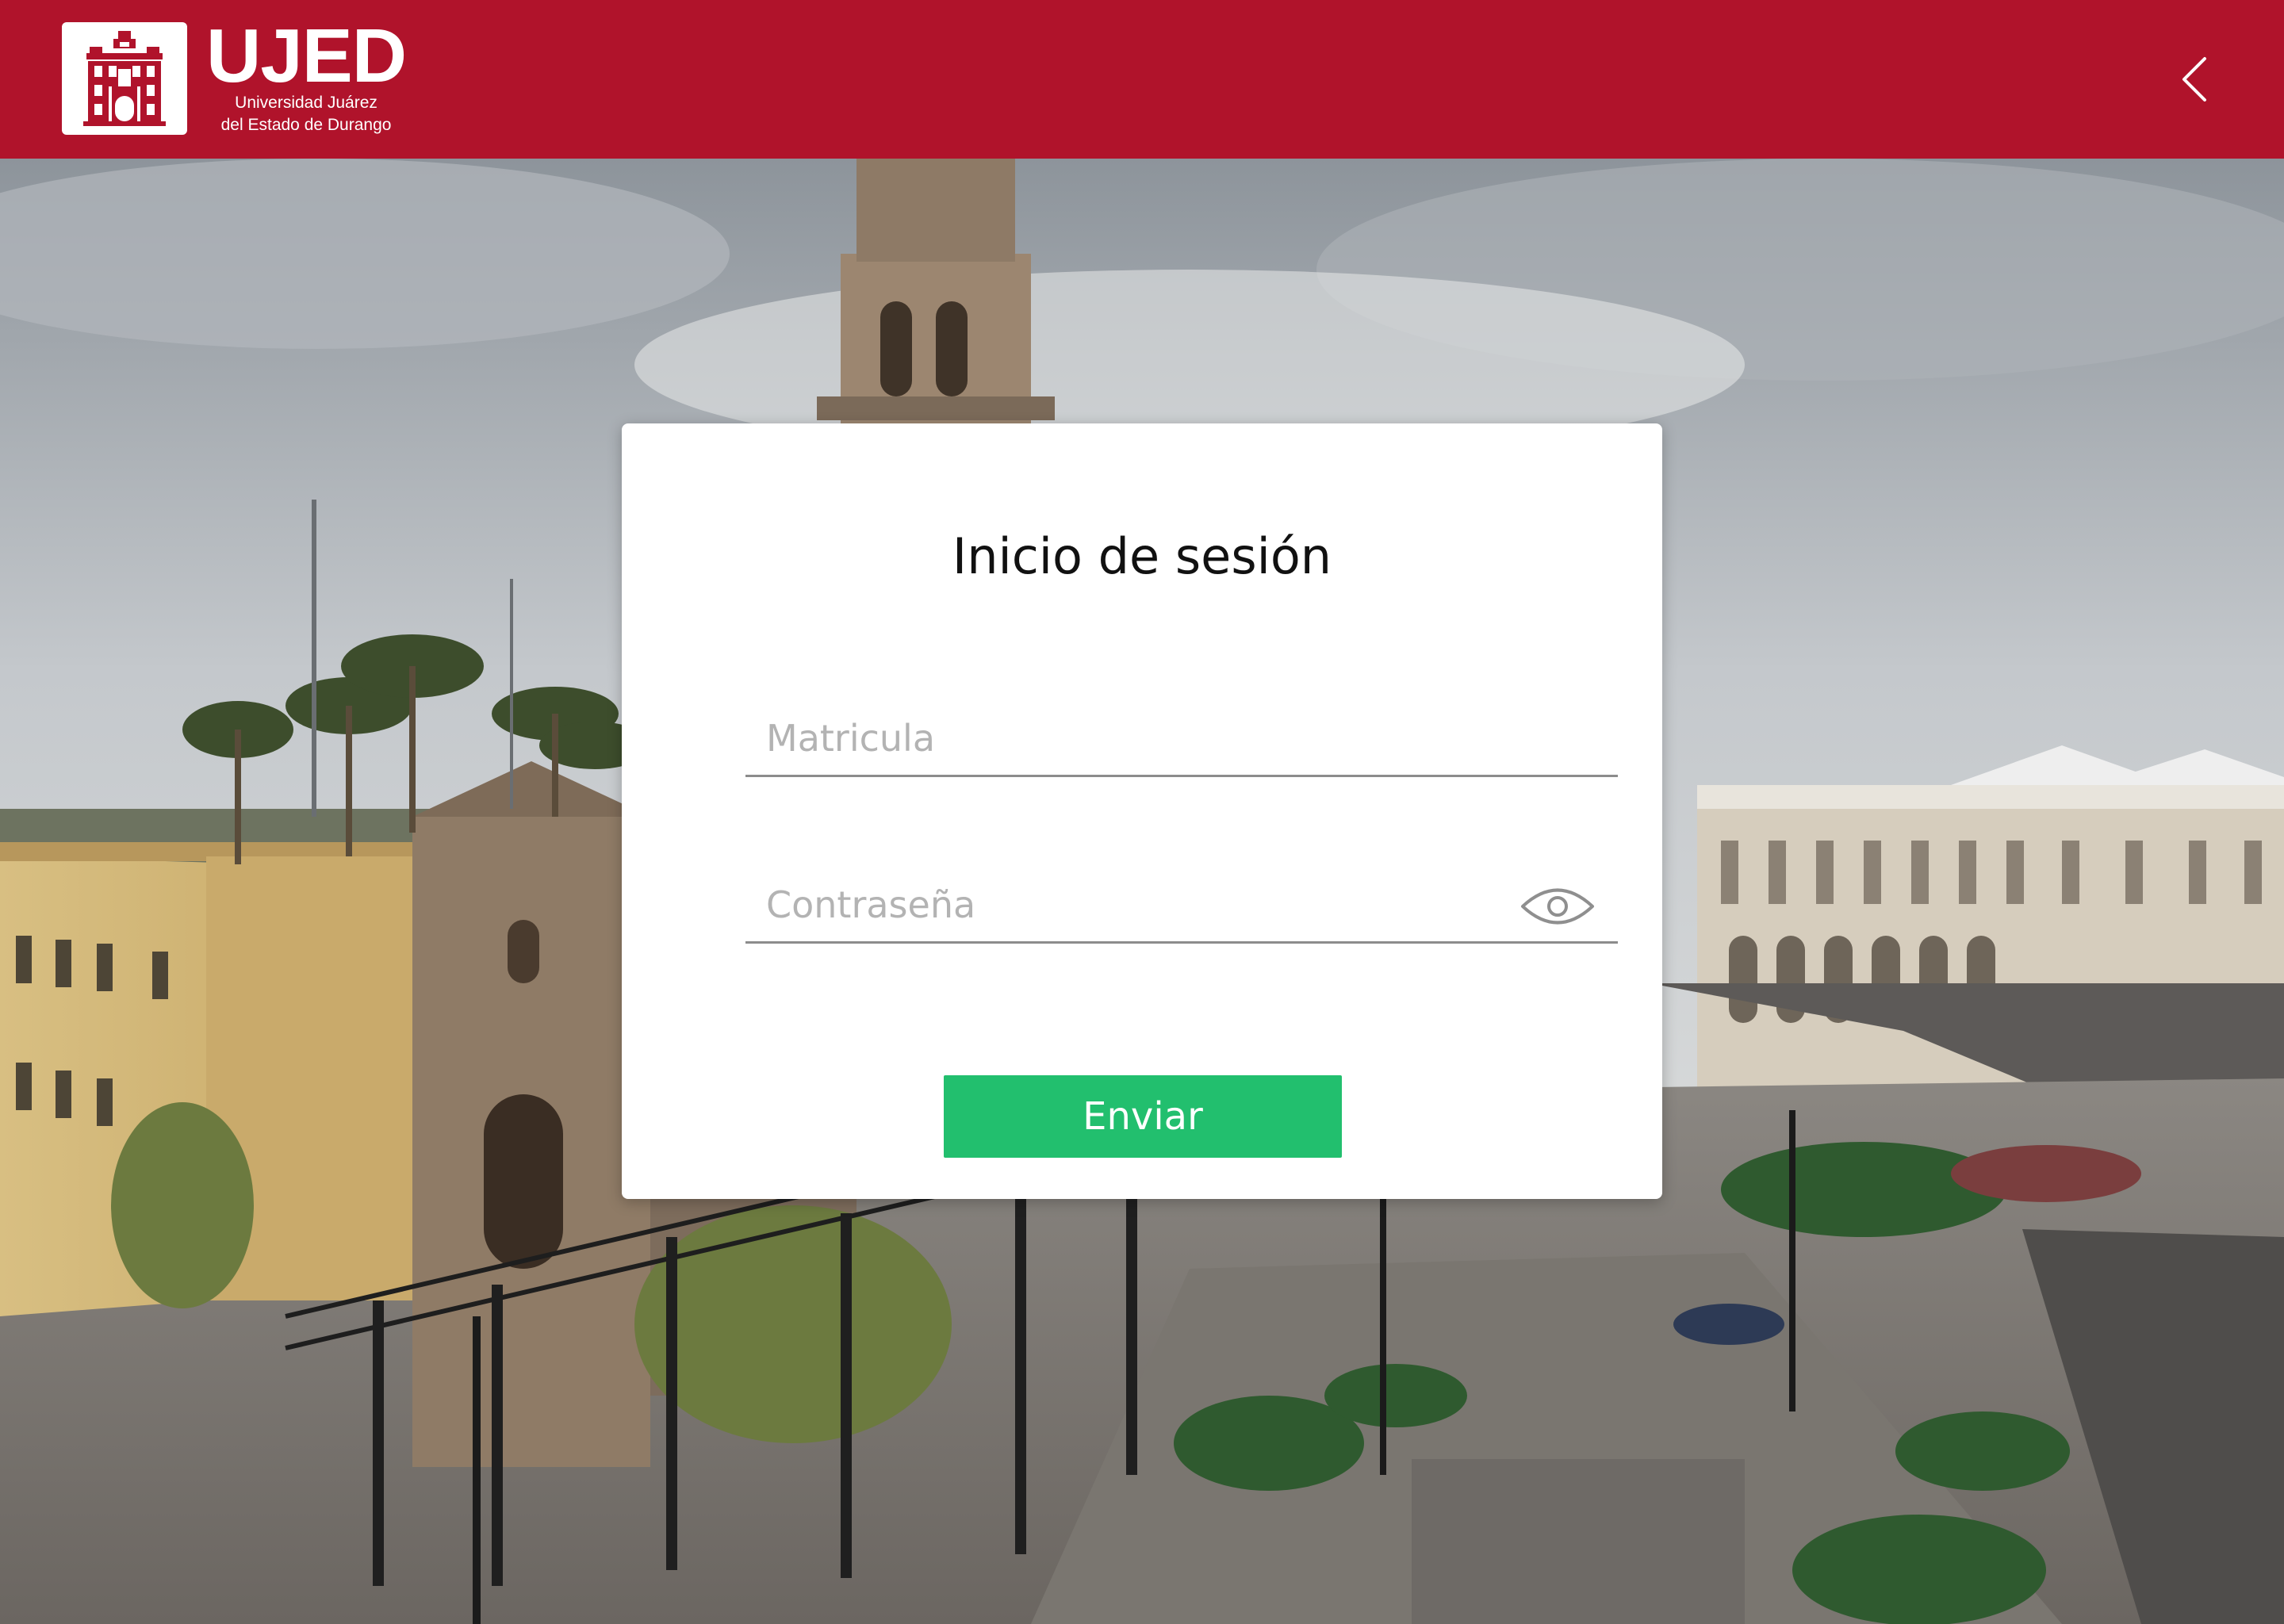 This screenshot has width=2284, height=1624. I want to click on login-title: Inicio de sesión, so click(1142, 556).